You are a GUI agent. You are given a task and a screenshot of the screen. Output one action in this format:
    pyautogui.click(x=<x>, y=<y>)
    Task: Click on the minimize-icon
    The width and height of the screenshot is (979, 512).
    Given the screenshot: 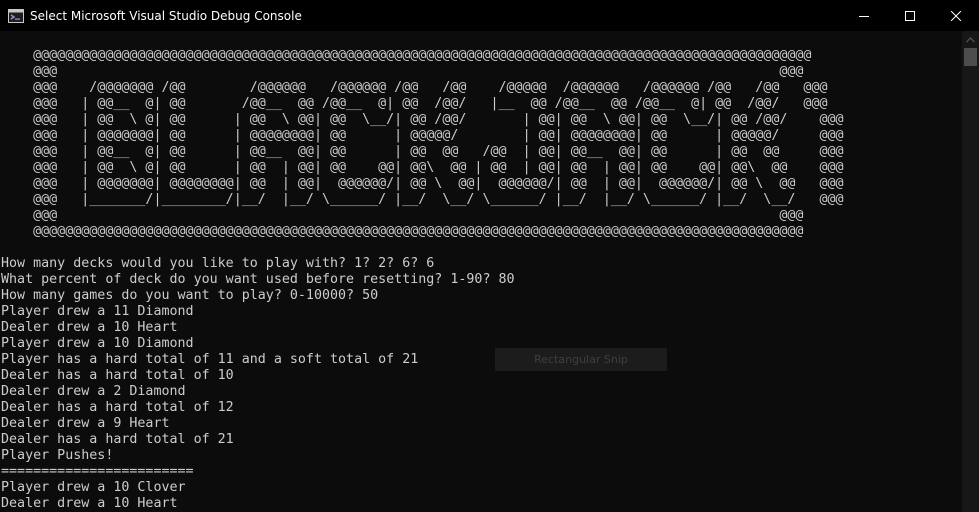 What is the action you would take?
    pyautogui.click(x=864, y=16)
    